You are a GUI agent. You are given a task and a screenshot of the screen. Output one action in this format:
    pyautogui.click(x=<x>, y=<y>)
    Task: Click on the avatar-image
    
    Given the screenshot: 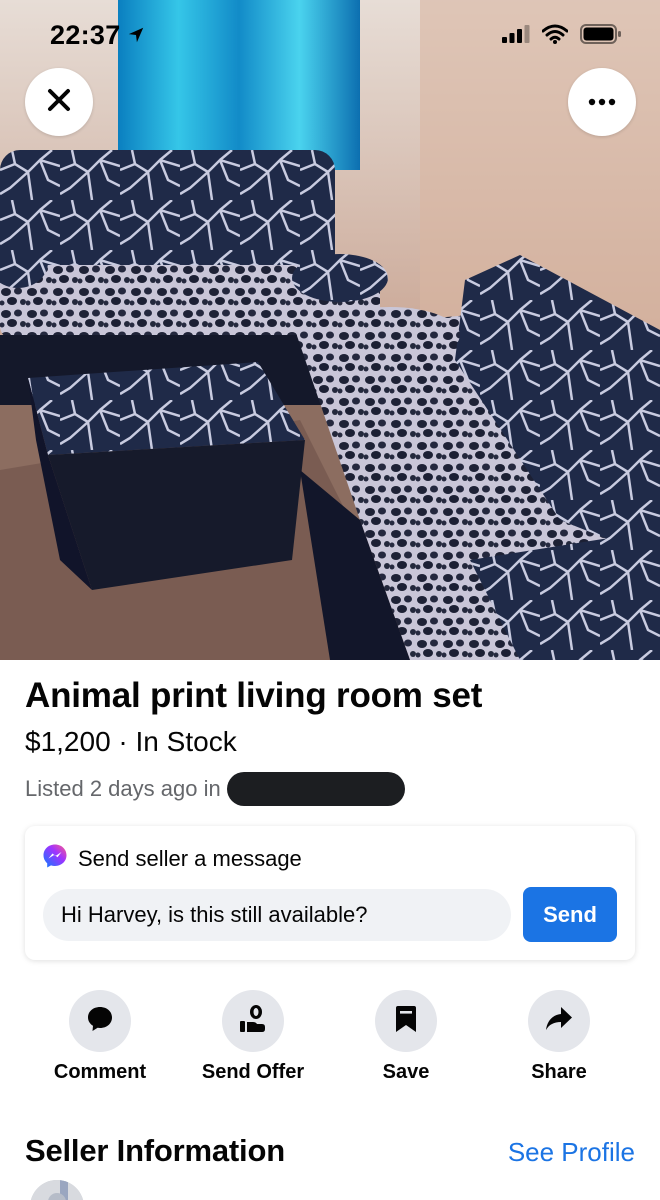 What is the action you would take?
    pyautogui.click(x=57, y=1190)
    